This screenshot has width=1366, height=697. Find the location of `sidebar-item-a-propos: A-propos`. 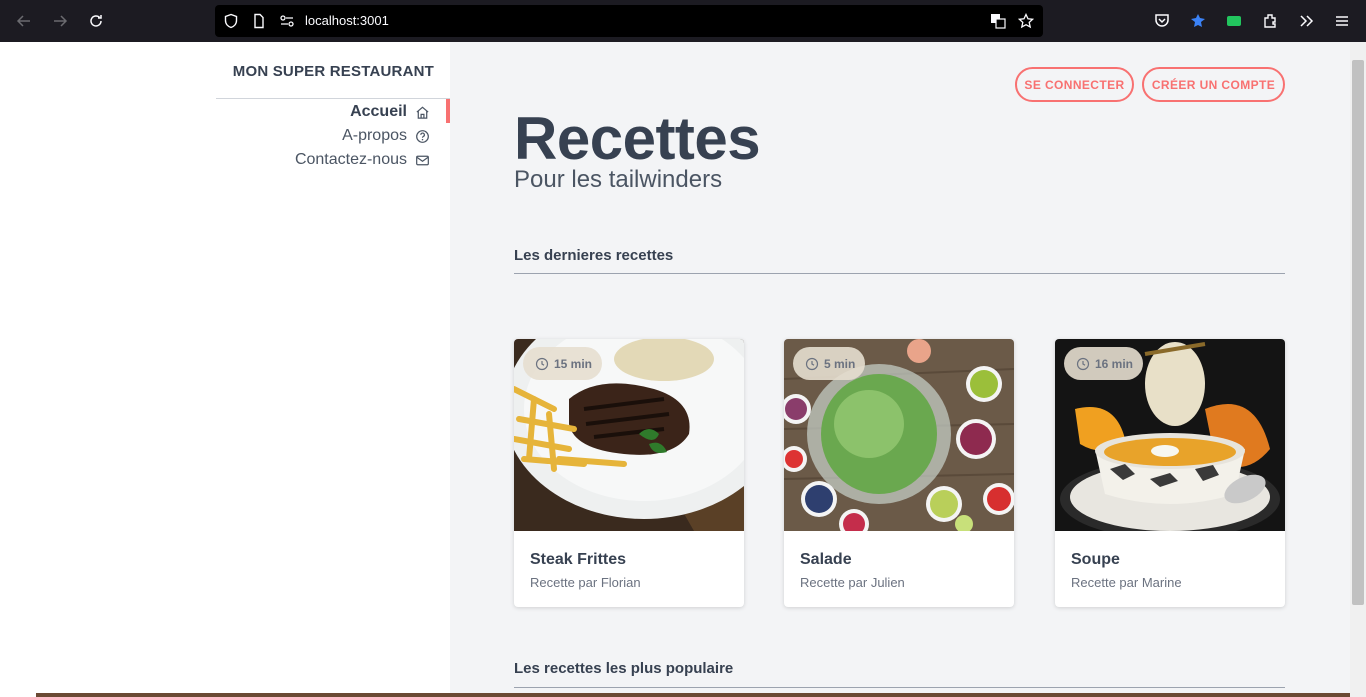

sidebar-item-a-propos: A-propos is located at coordinates (386, 136).